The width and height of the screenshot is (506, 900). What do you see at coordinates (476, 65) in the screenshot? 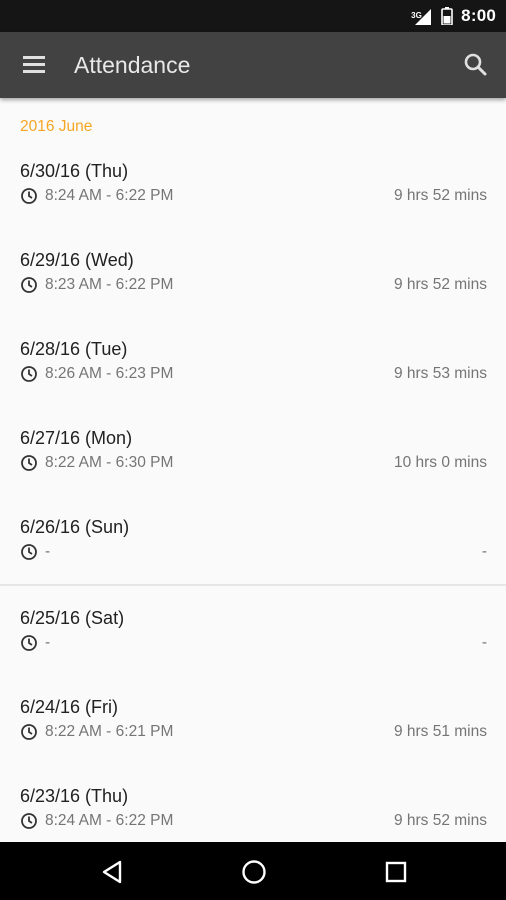
I see `search-icon` at bounding box center [476, 65].